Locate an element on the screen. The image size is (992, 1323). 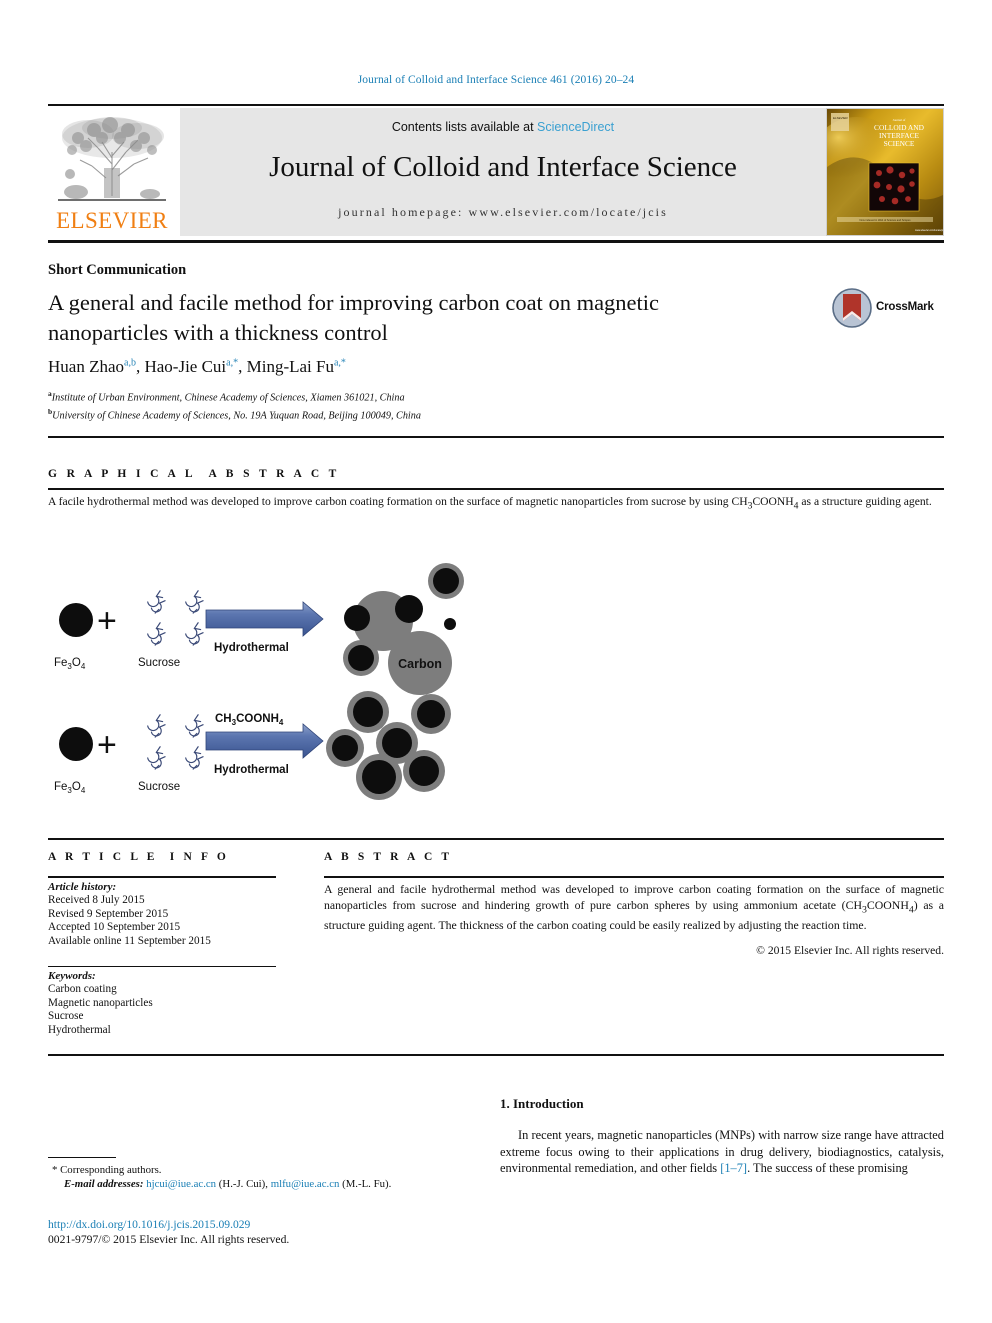
abstract-heading: A B S T R A C T is located at coordinates (388, 857).